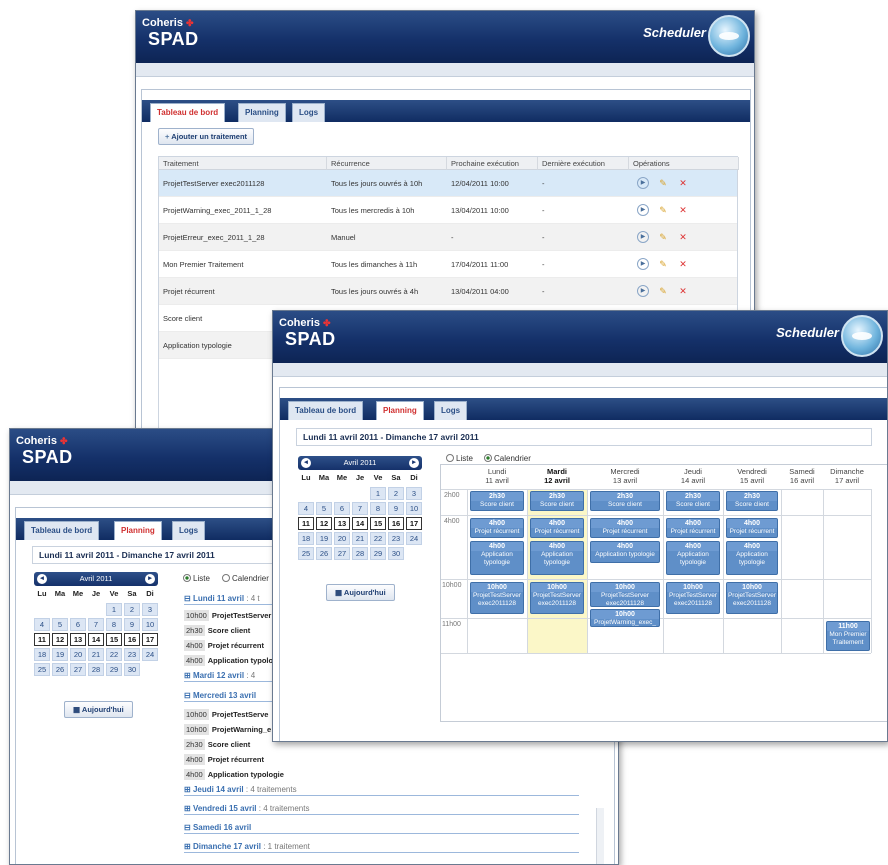 This screenshot has width=888, height=865. I want to click on day-header: Samedi 16 avril, so click(802, 476).